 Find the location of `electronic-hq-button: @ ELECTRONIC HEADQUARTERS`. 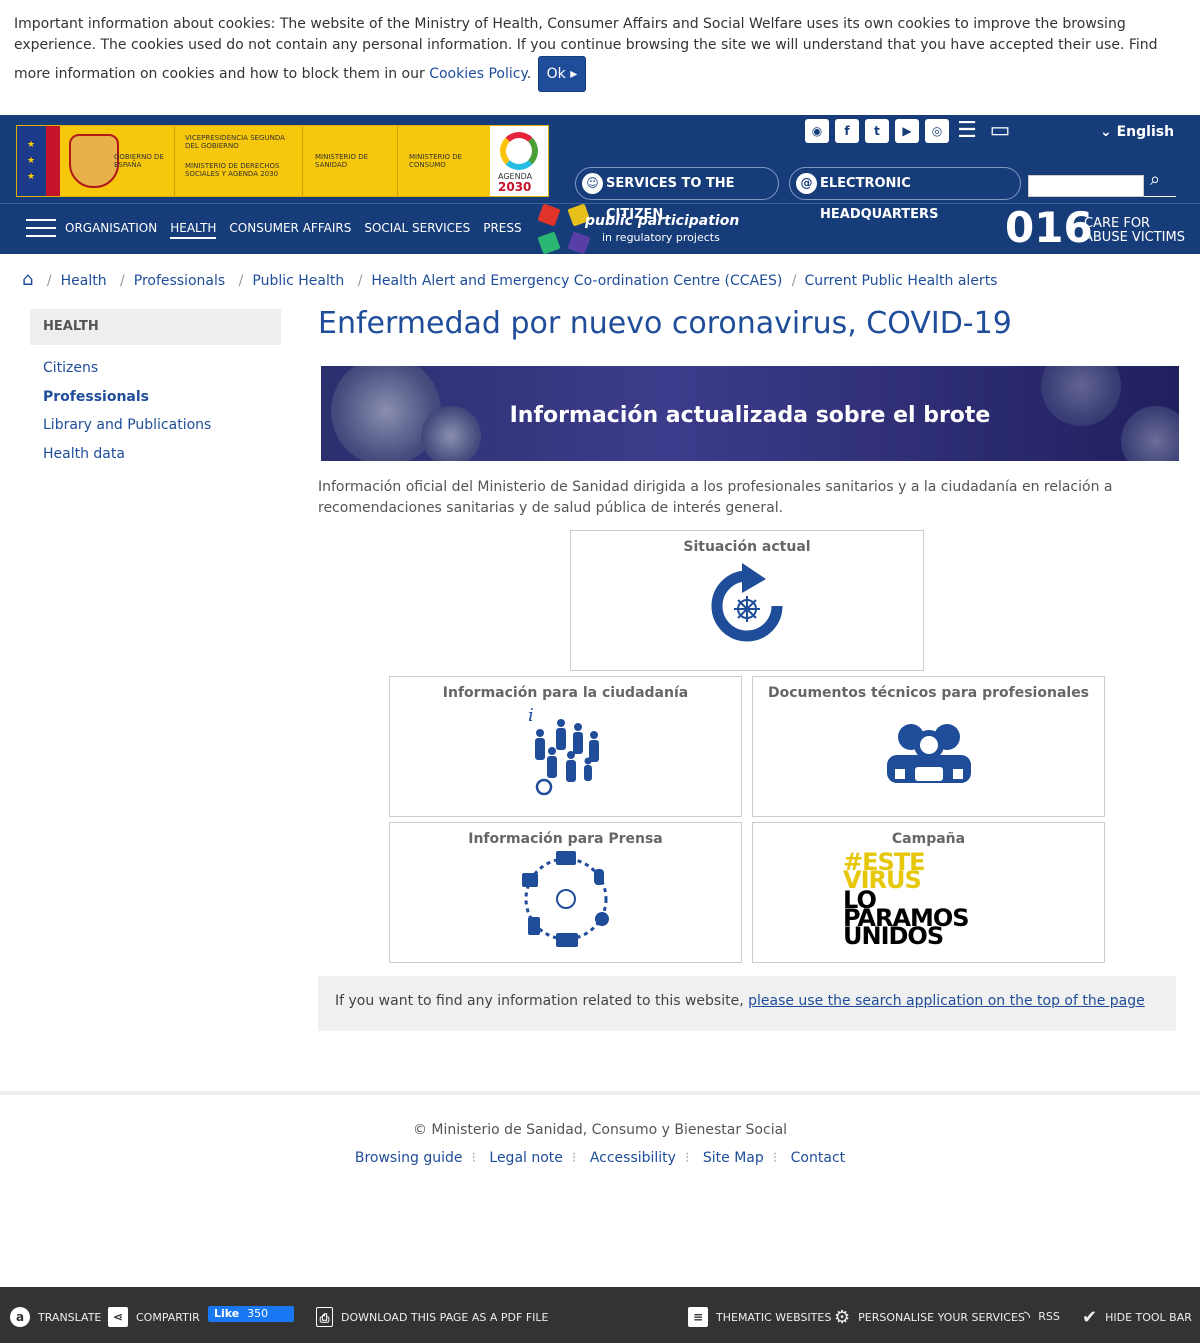

electronic-hq-button: @ ELECTRONIC HEADQUARTERS is located at coordinates (905, 194).